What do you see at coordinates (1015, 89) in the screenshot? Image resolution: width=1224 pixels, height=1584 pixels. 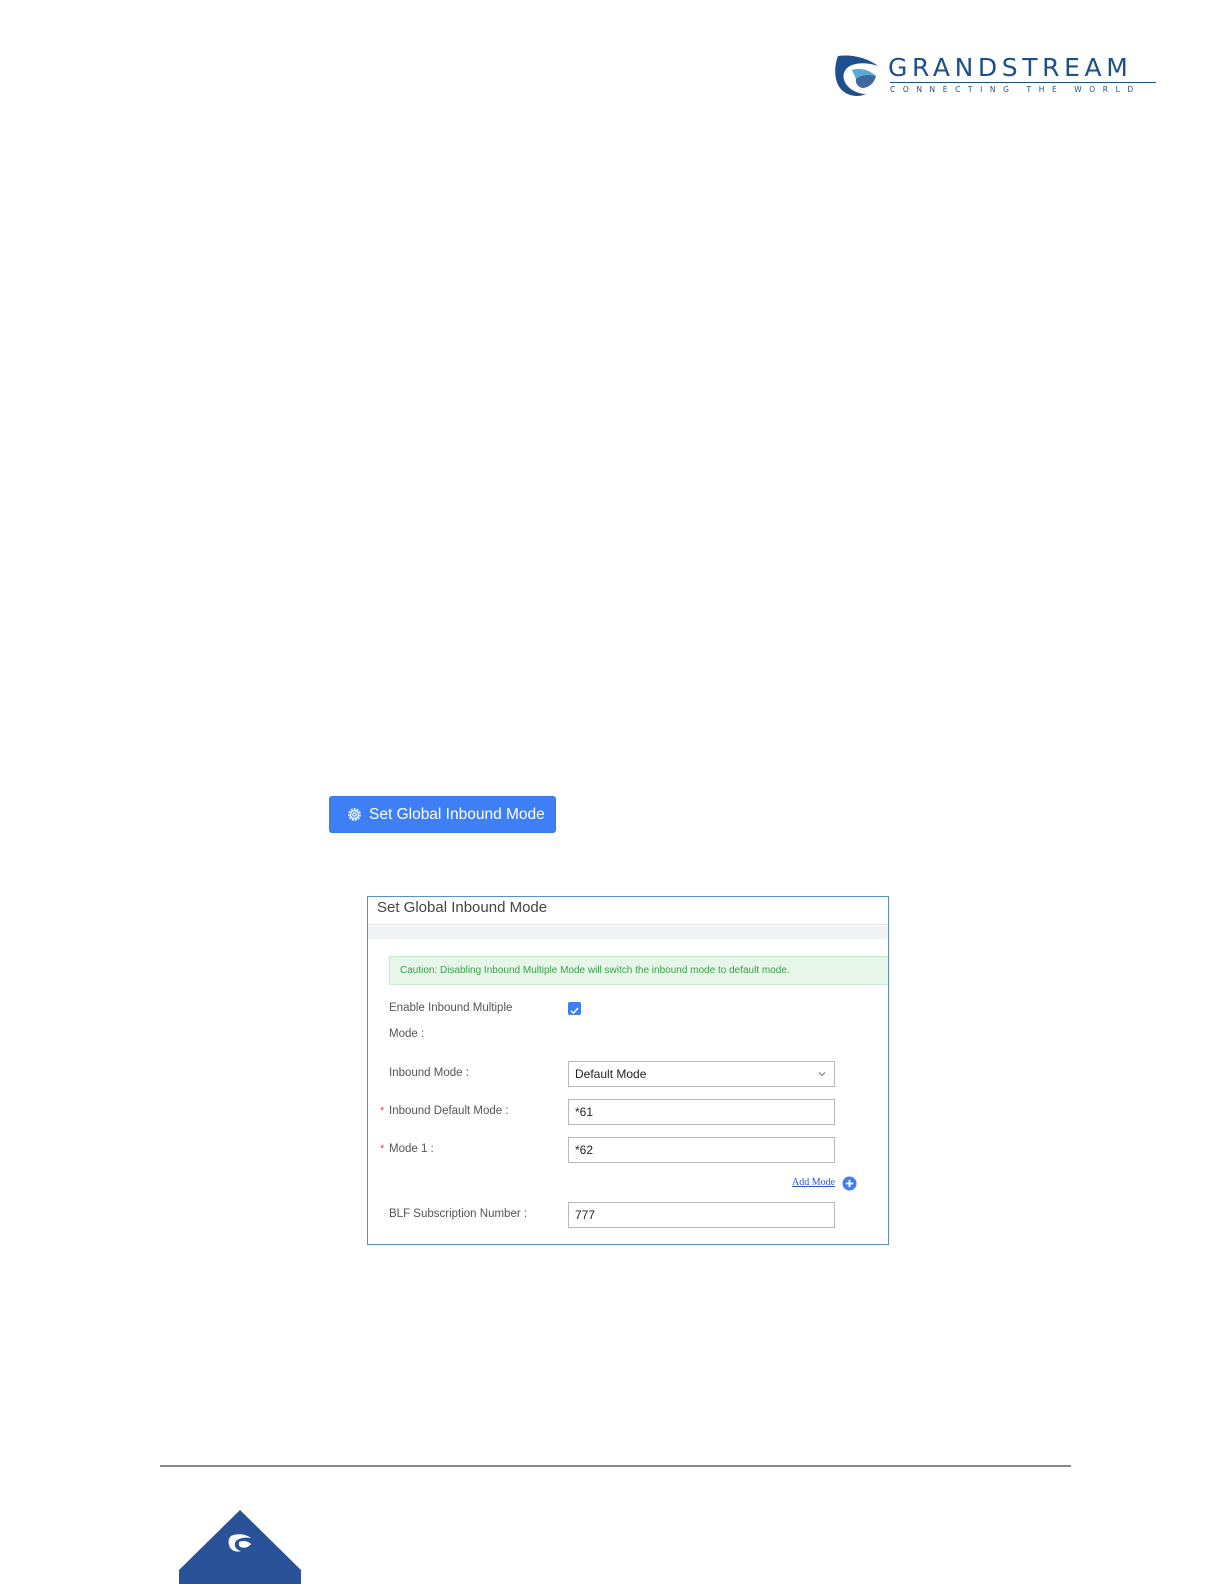 I see `brand-tagline: CONNECTING THE WORLD` at bounding box center [1015, 89].